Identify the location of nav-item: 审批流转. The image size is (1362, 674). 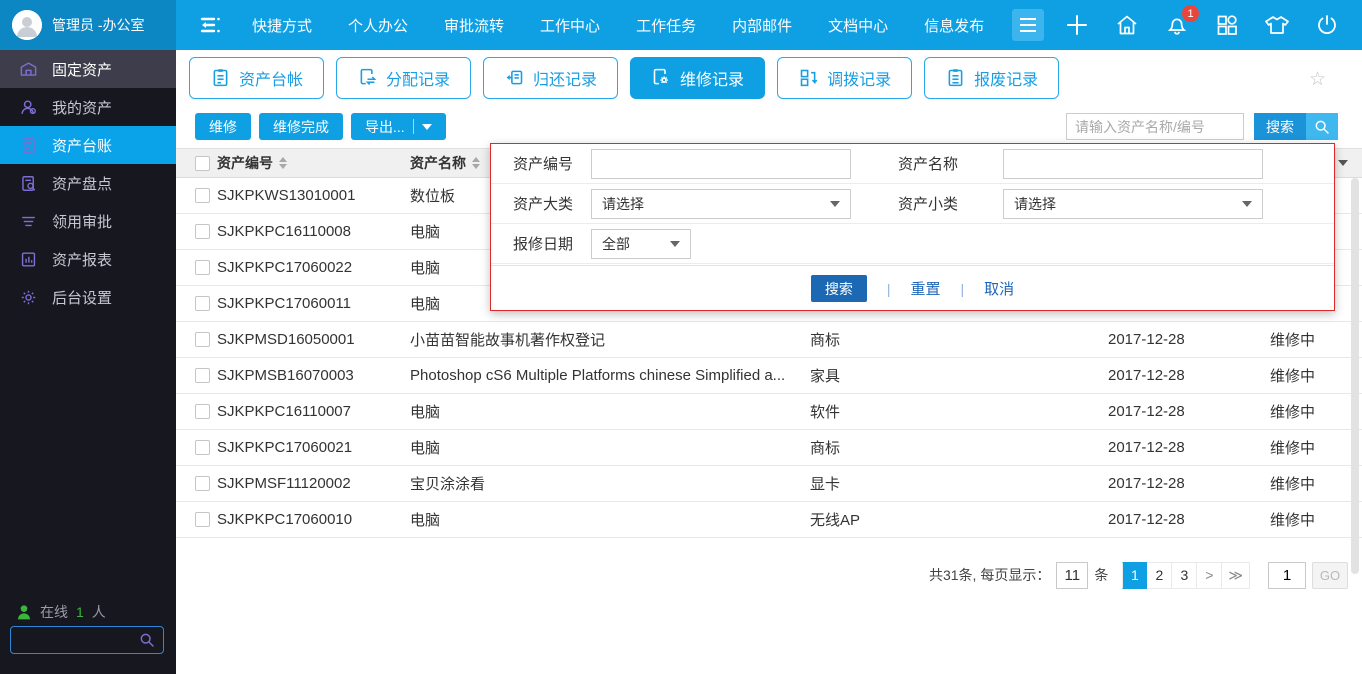
(474, 25).